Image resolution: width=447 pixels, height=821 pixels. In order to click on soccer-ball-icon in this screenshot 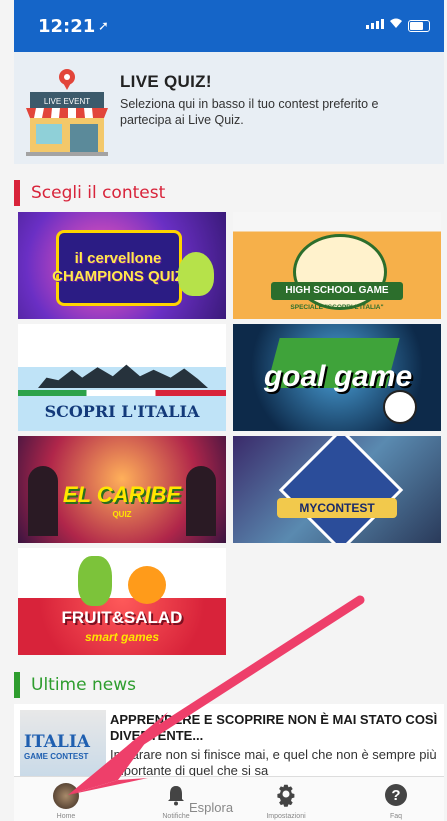, I will do `click(400, 407)`.